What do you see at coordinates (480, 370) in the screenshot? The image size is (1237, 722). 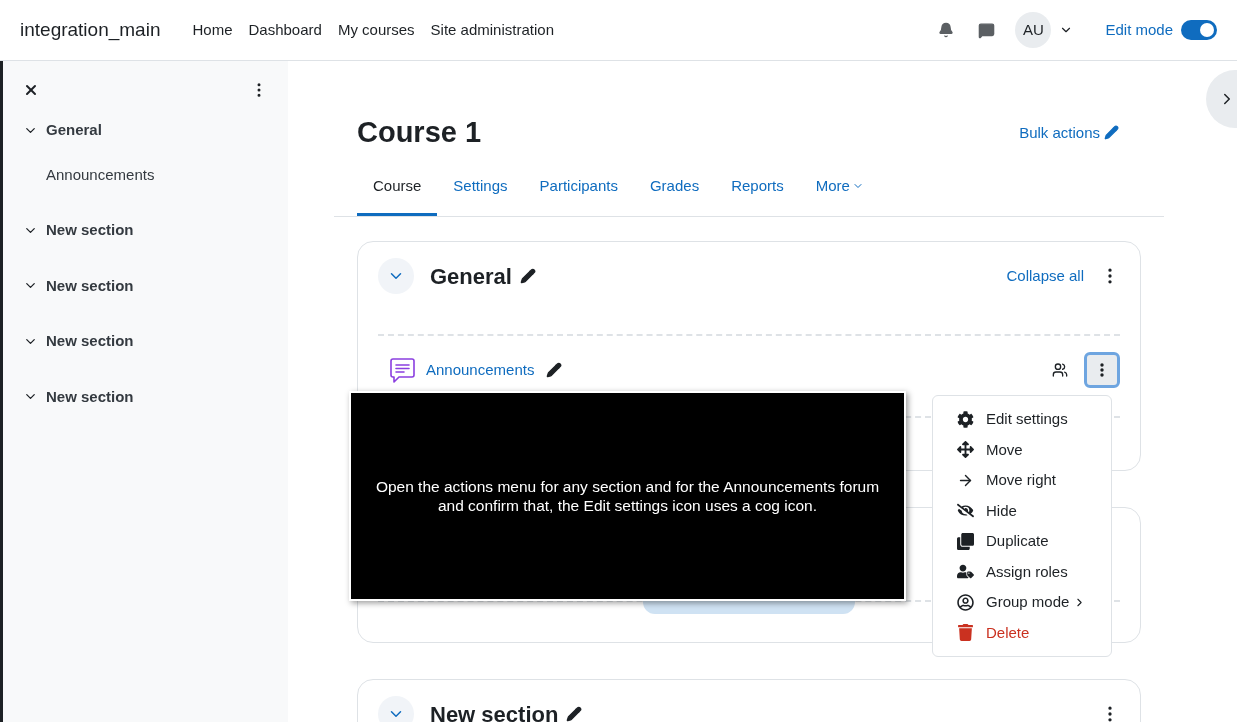 I see `activity-link: Announcements` at bounding box center [480, 370].